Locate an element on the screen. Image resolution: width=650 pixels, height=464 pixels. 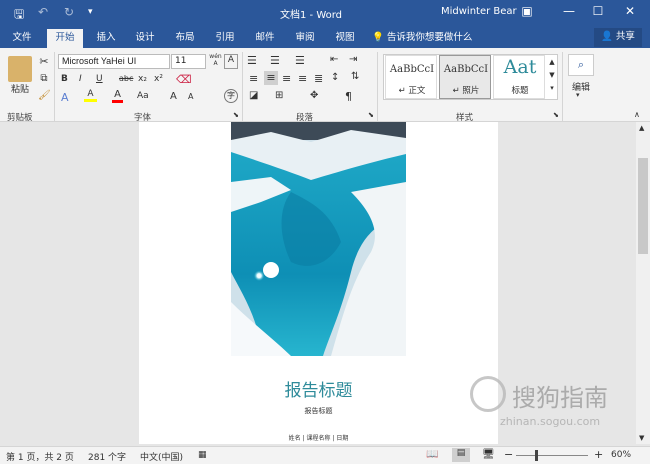
tab-file: 文件 is located at coordinates (22, 38).